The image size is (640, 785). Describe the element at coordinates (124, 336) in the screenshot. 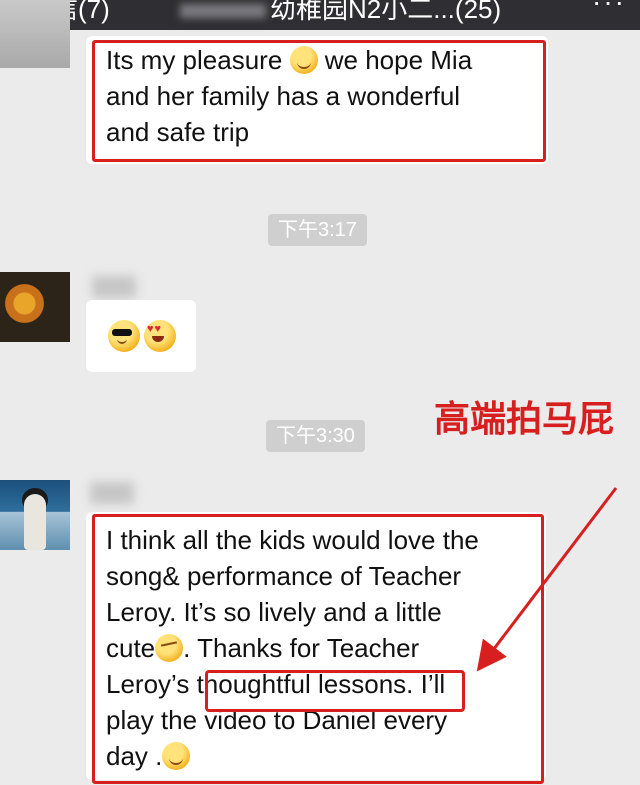

I see `sunglasses-emoji-icon` at that location.